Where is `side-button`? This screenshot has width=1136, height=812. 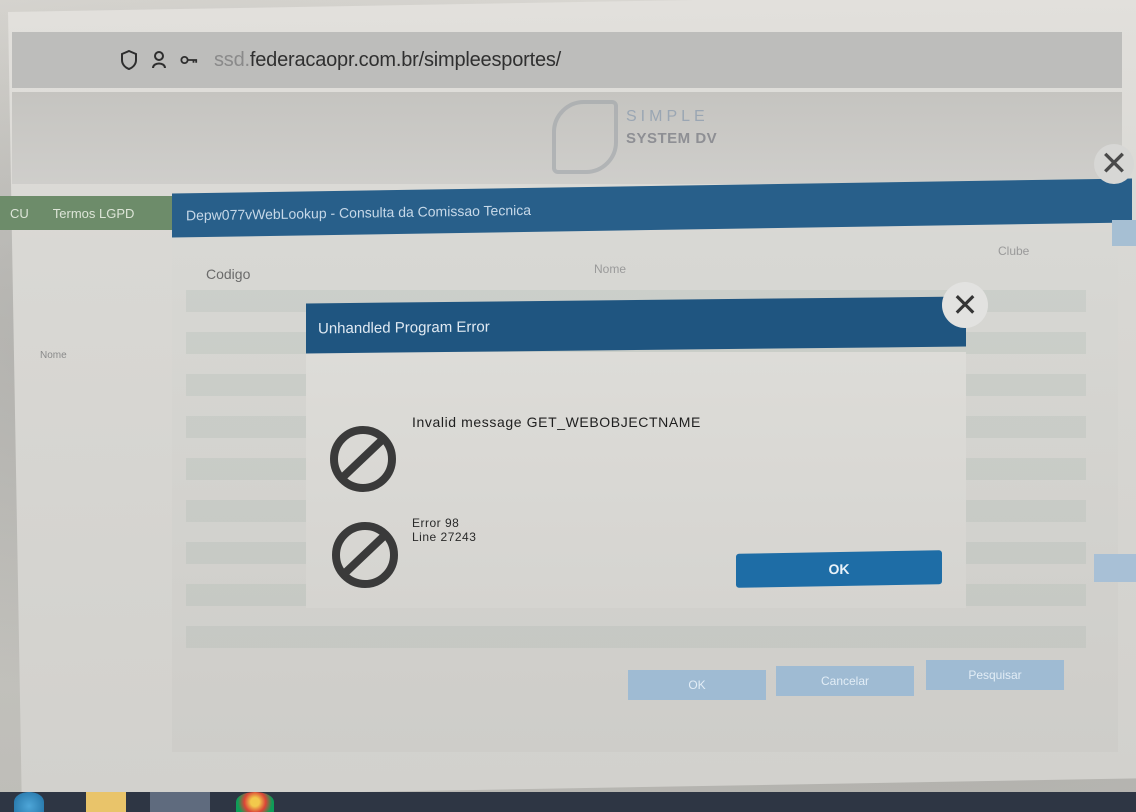 side-button is located at coordinates (1115, 568).